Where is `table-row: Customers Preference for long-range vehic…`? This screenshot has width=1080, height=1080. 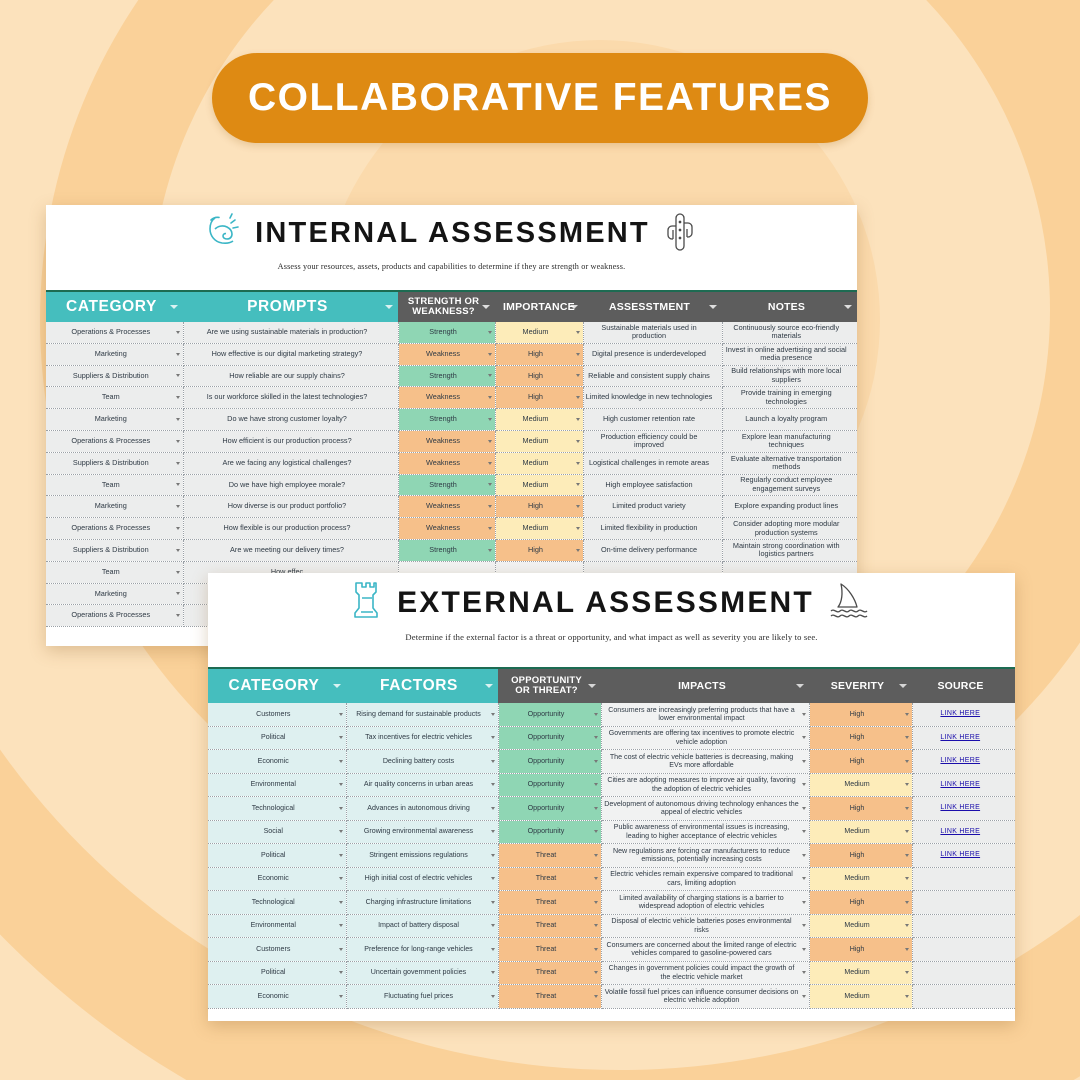
table-row: Customers Preference for long-range vehic… is located at coordinates (611, 949).